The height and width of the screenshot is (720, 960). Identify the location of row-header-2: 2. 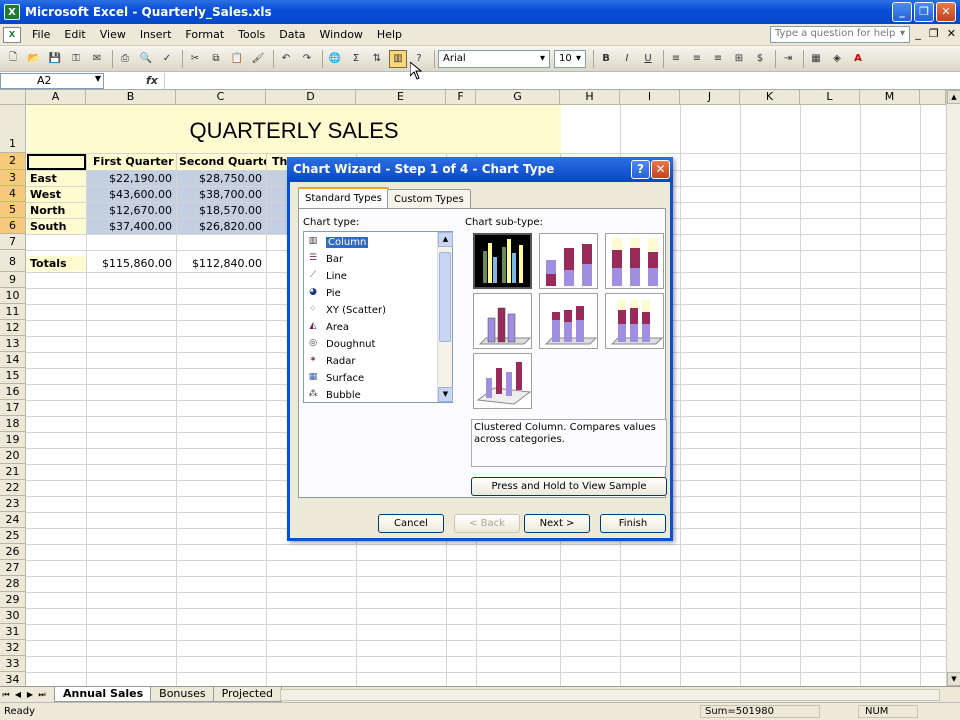
(13, 161).